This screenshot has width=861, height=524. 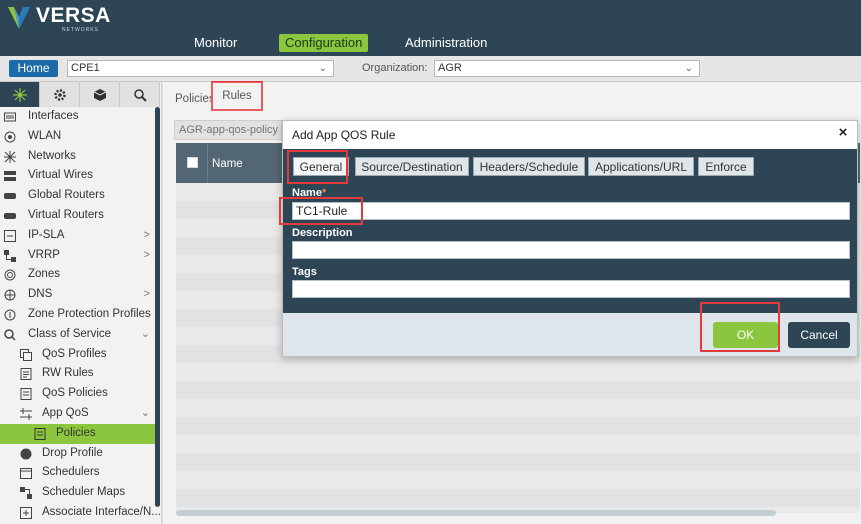 I want to click on nav-administration: Administration, so click(x=446, y=43).